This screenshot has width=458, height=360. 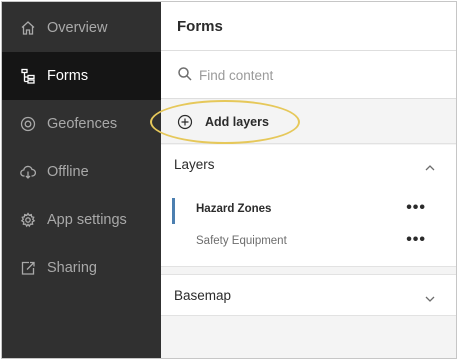 I want to click on sidebar-item-label: Offline, so click(x=68, y=172).